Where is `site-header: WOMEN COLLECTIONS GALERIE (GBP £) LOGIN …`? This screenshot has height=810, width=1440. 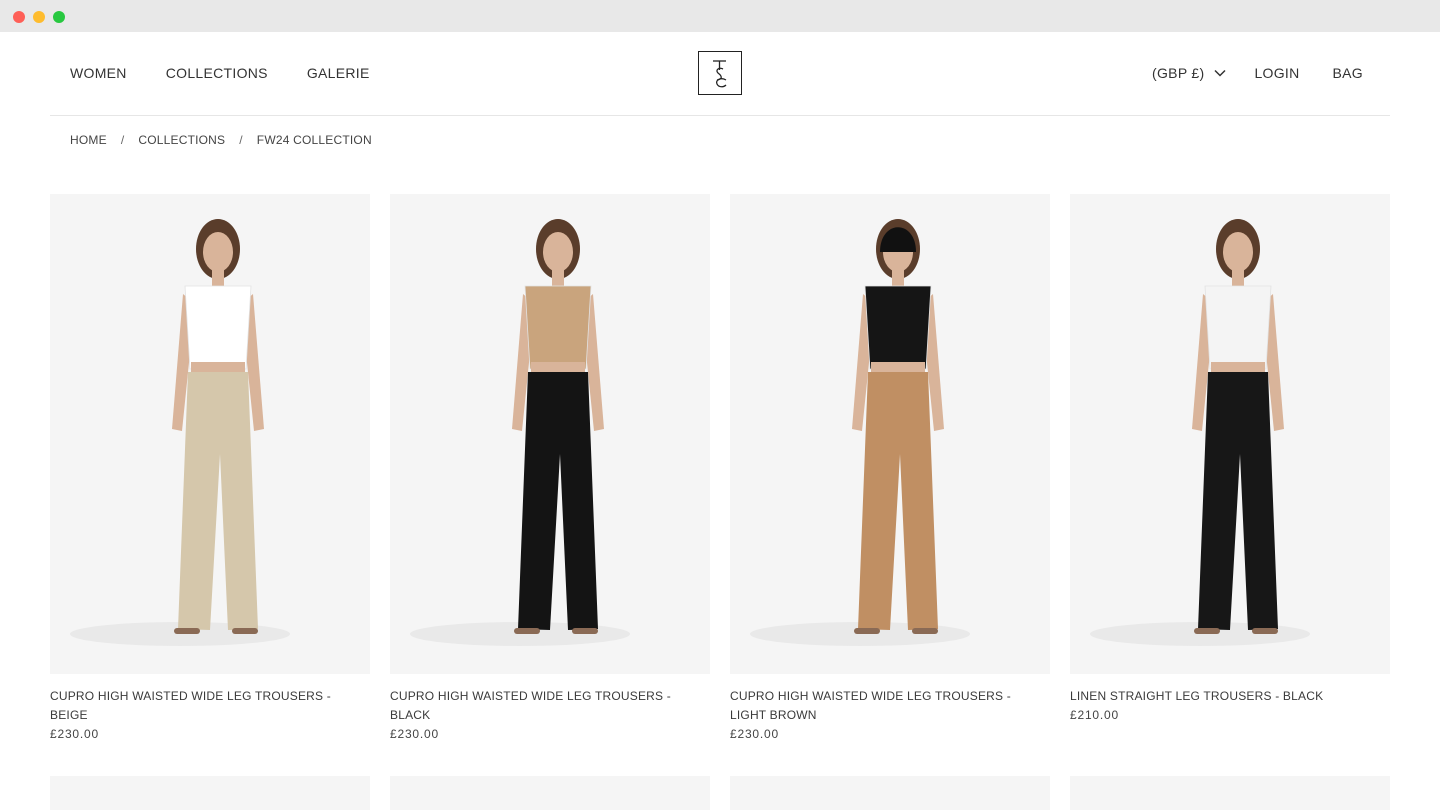 site-header: WOMEN COLLECTIONS GALERIE (GBP £) LOGIN … is located at coordinates (720, 74).